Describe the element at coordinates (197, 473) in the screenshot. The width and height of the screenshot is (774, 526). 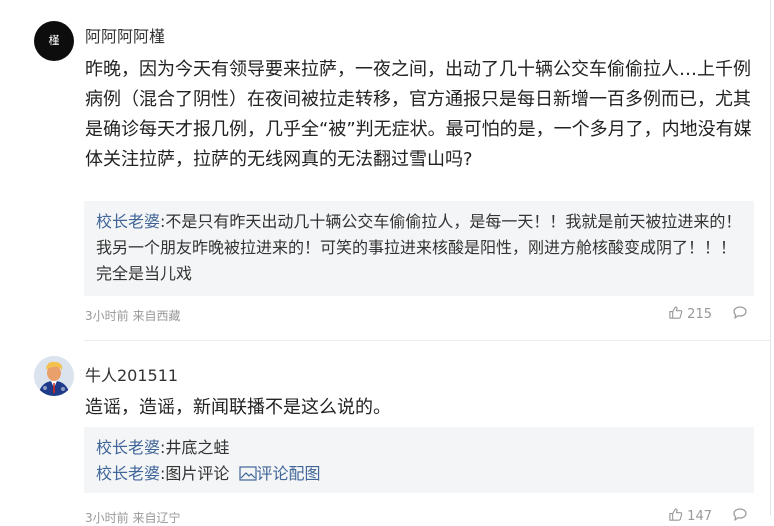
I see `reply-text: 图片评论` at that location.